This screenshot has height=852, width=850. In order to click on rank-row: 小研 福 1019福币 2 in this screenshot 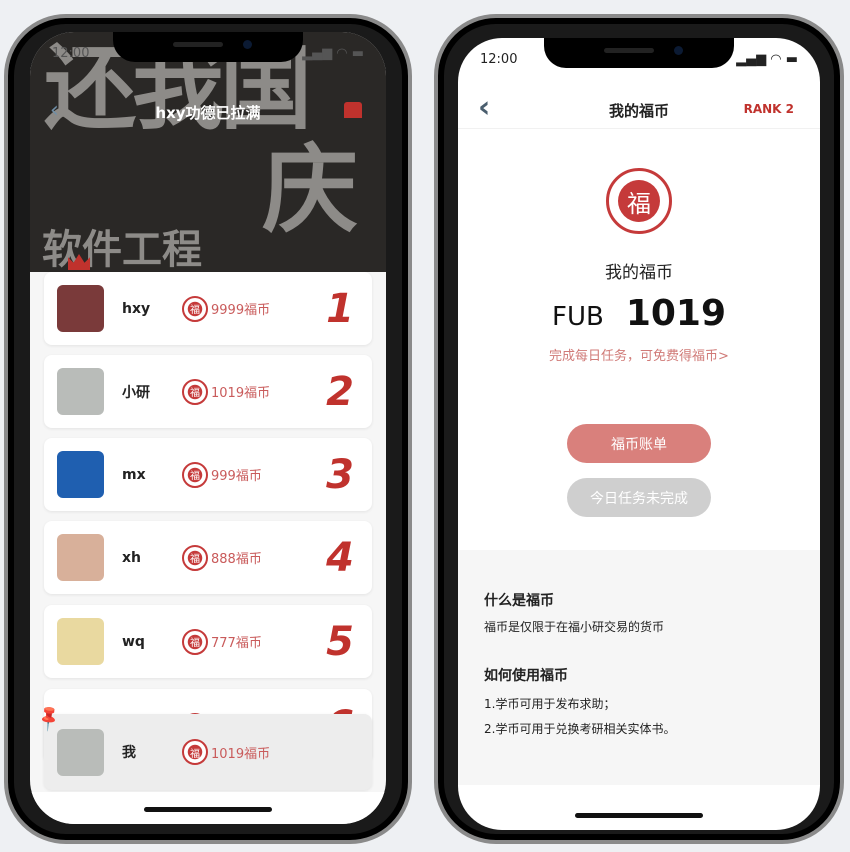, I will do `click(208, 391)`.